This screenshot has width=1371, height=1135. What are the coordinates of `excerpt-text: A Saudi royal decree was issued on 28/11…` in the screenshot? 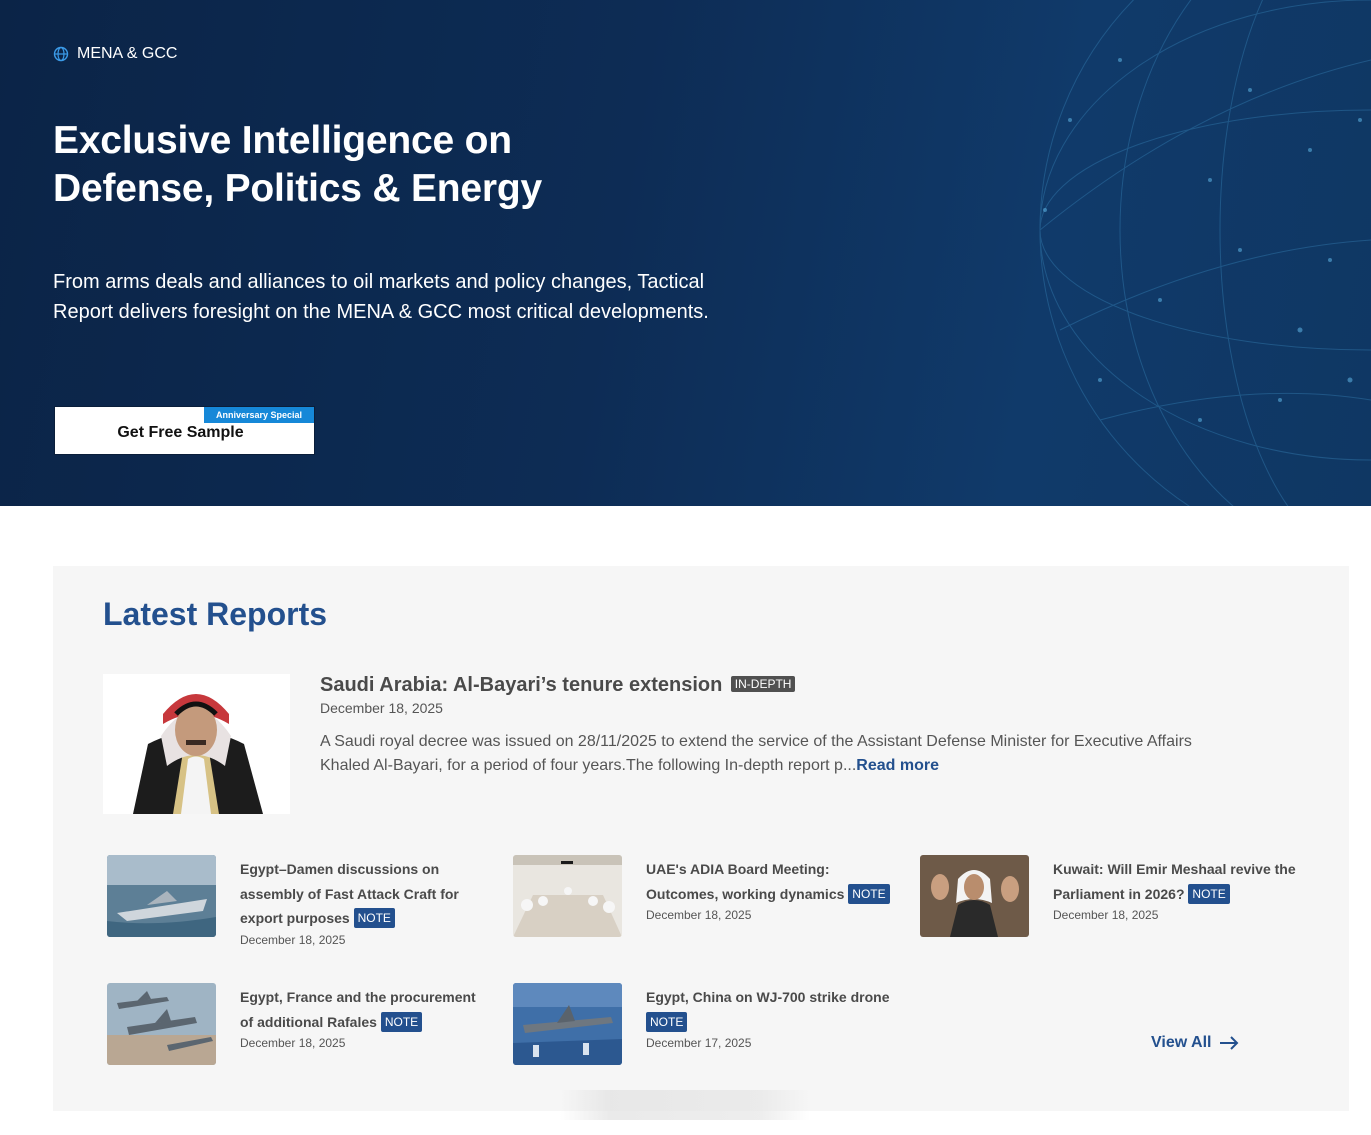 It's located at (756, 753).